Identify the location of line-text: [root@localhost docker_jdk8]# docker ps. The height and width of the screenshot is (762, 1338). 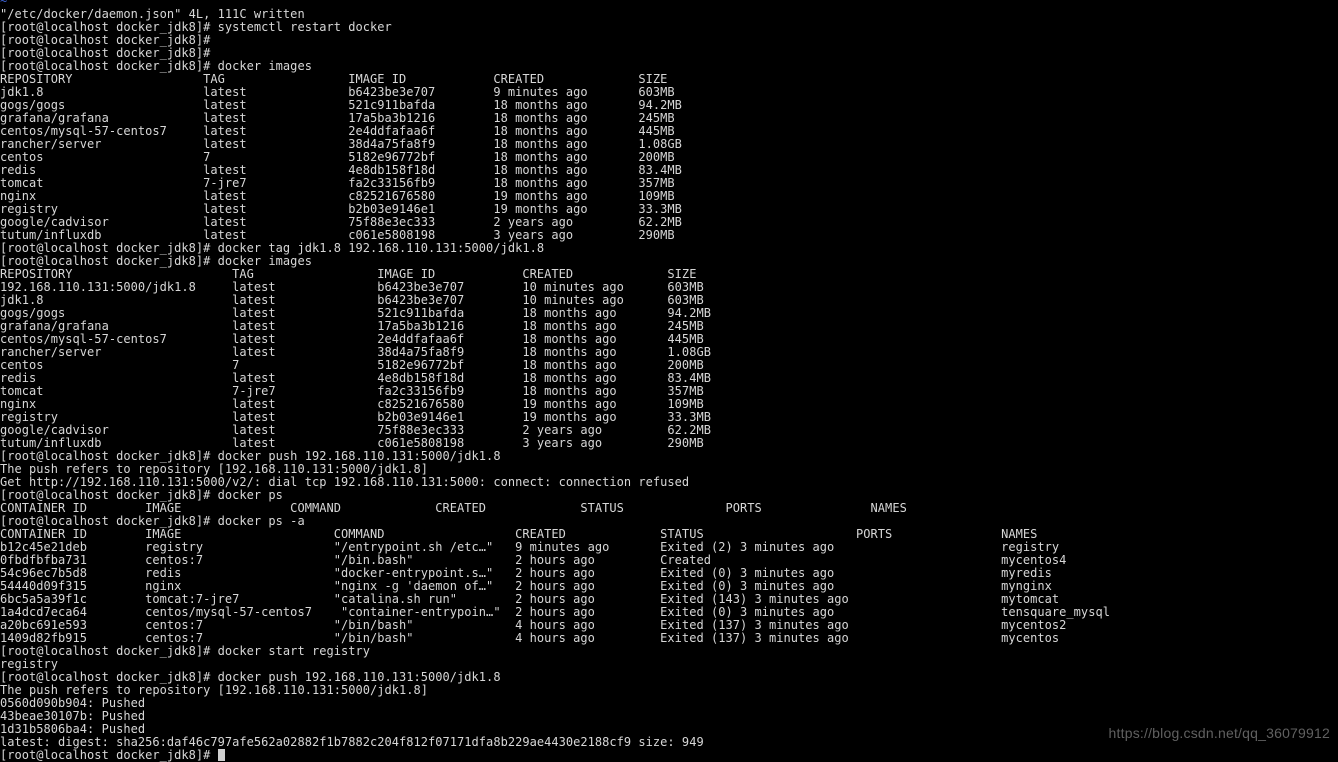
(141, 495).